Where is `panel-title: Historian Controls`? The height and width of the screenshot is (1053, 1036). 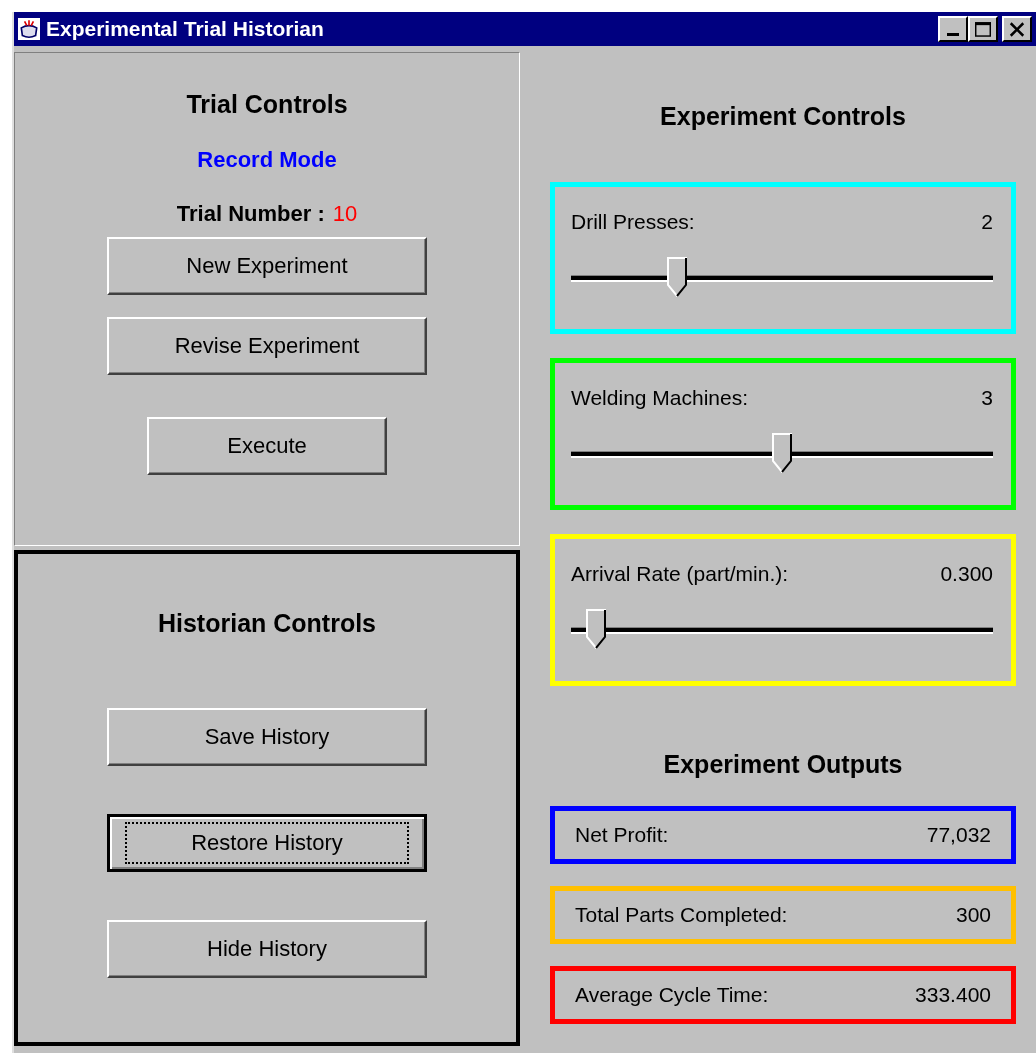 panel-title: Historian Controls is located at coordinates (267, 623).